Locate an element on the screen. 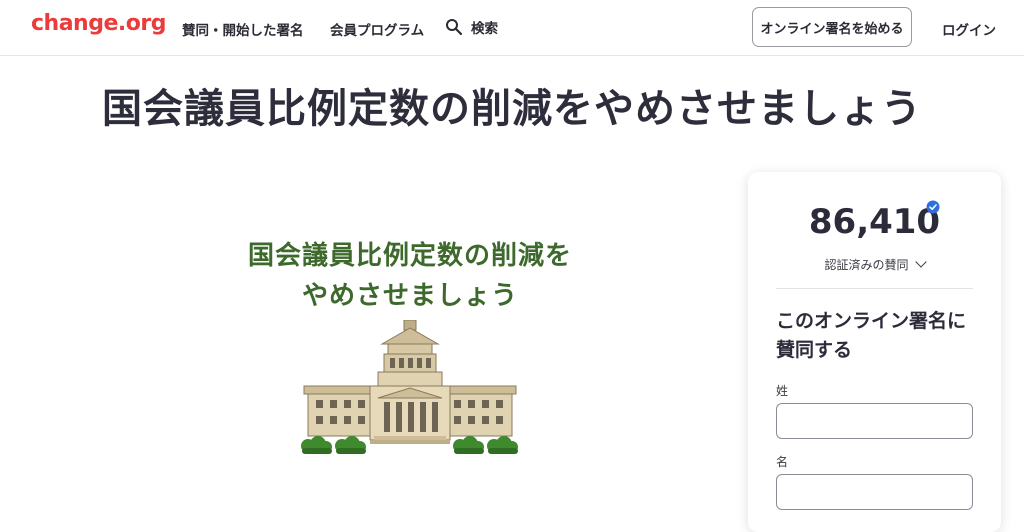 The height and width of the screenshot is (532, 1024). chevron-down-icon is located at coordinates (920, 262).